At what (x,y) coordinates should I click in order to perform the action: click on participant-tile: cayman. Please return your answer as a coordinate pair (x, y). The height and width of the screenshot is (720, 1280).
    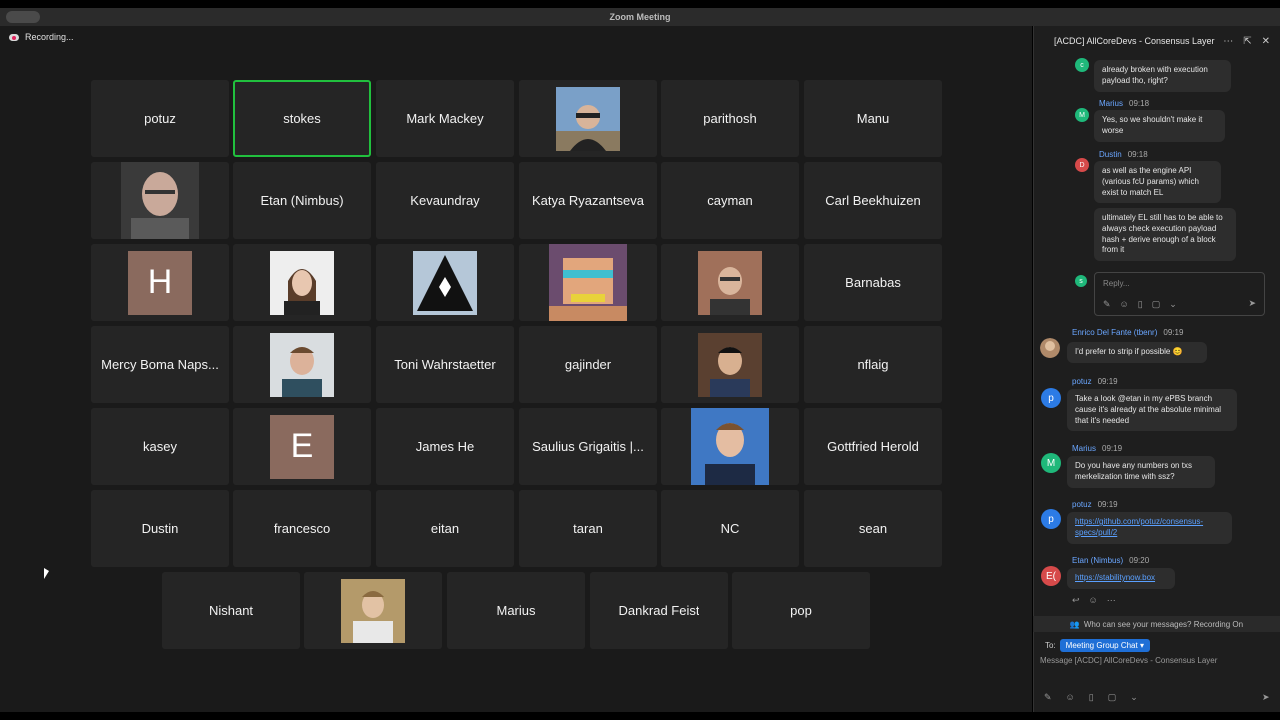
    Looking at the image, I should click on (730, 200).